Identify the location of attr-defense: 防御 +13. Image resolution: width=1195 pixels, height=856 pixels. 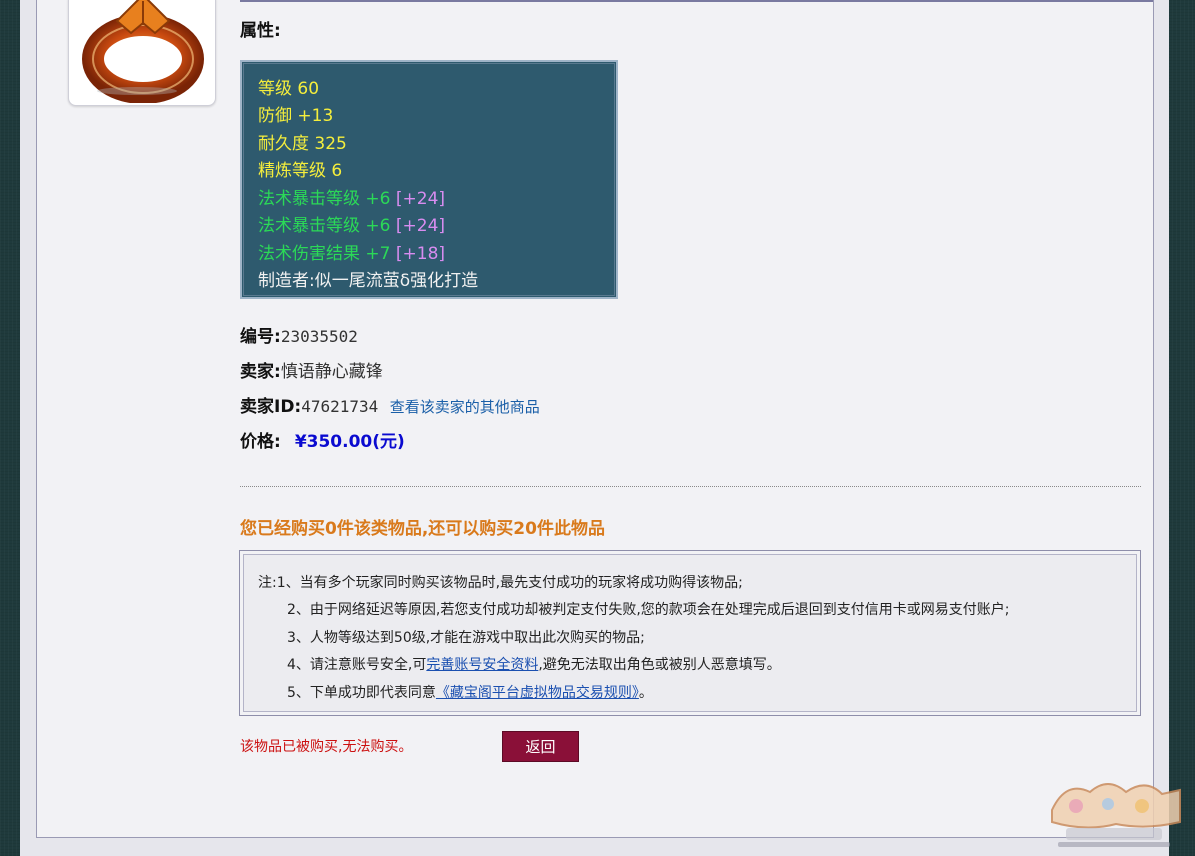
(296, 116).